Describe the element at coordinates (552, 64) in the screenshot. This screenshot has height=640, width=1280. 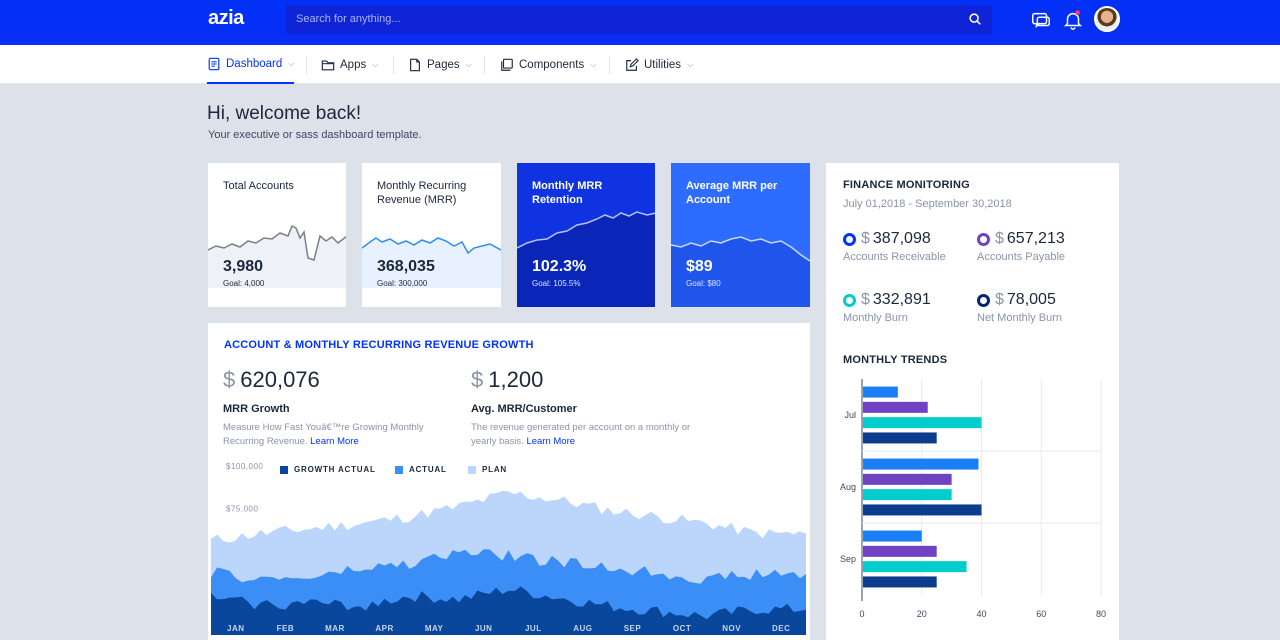
I see `nav-label: Components` at that location.